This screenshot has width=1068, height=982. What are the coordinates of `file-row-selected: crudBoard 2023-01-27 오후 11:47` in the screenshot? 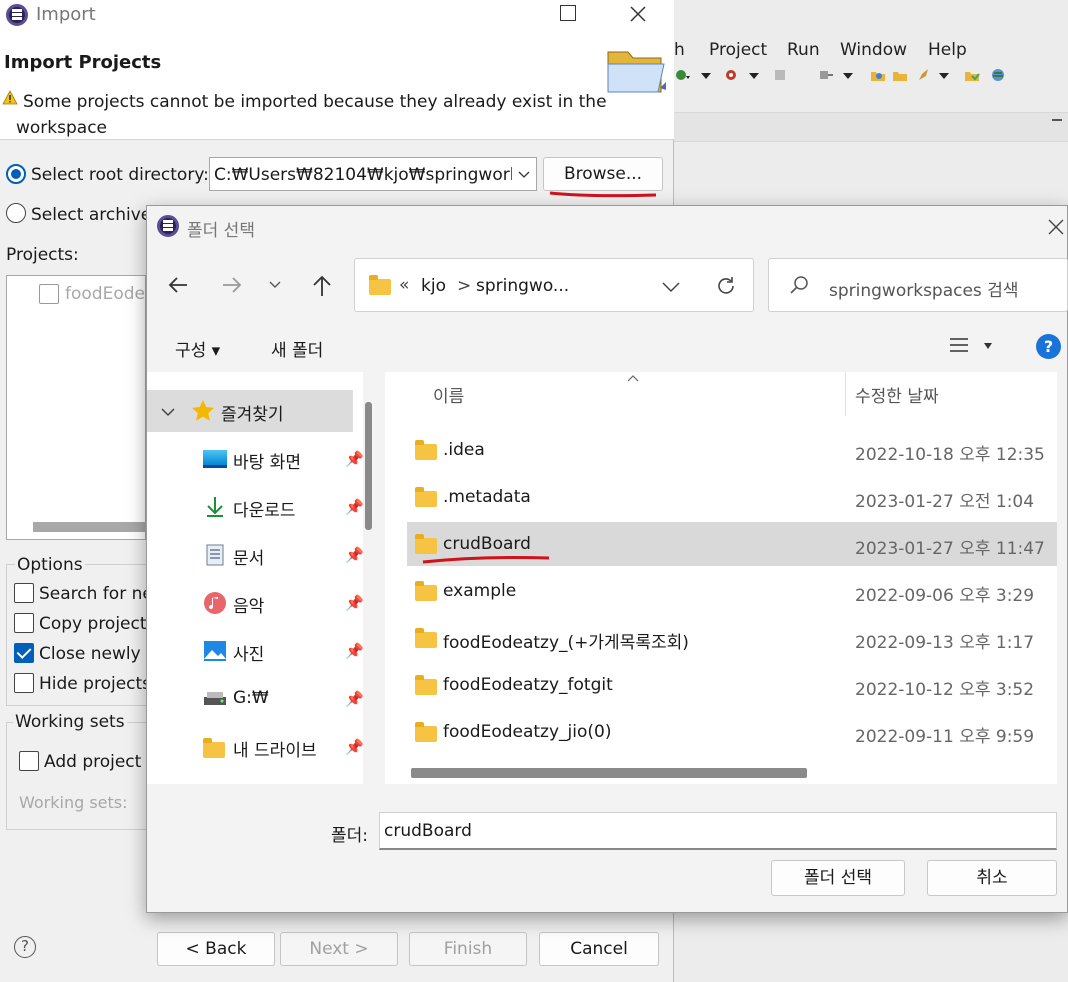 It's located at (732, 544).